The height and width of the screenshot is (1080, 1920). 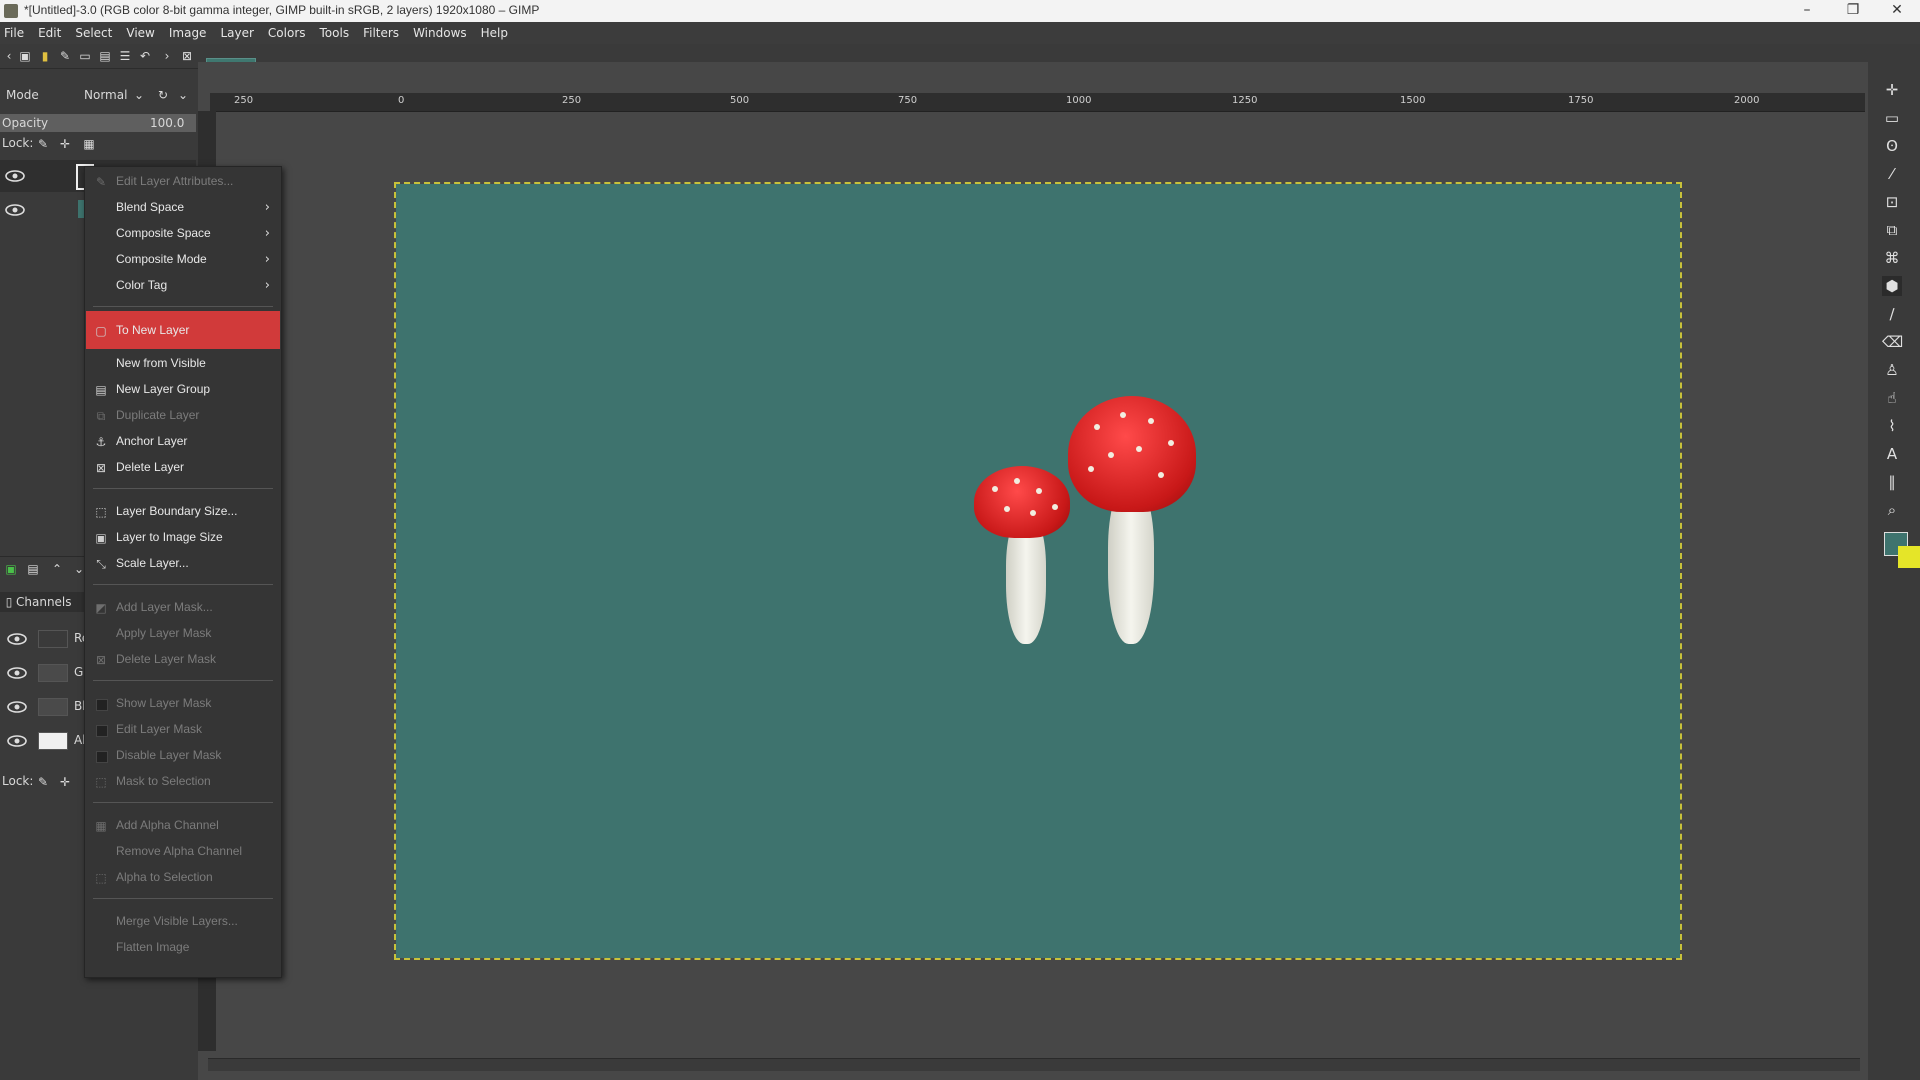 I want to click on dock-tab-row: ‹ ▣ ▮ ✎ ▭ ▤ ☰ ↶ › ⊠, so click(x=99, y=56).